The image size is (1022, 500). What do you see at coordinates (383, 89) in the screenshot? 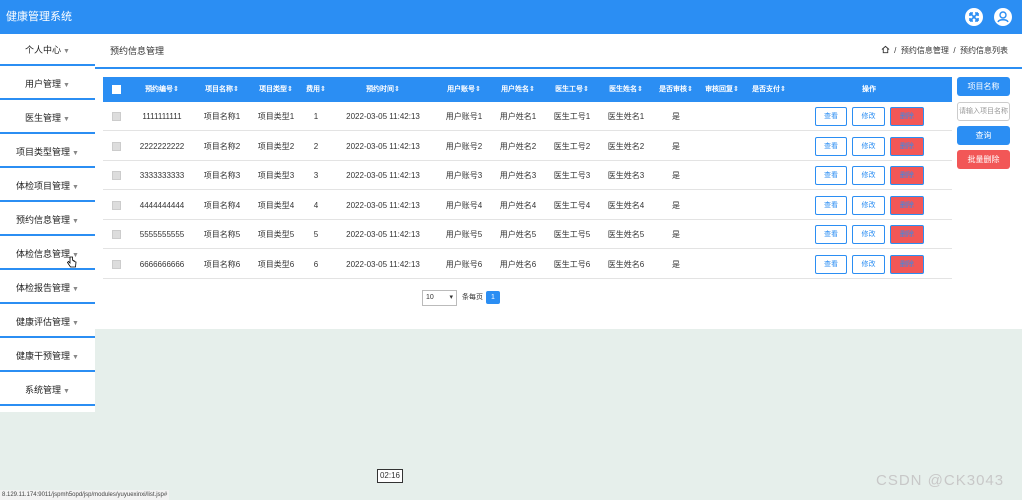
I see `column-header: 预约时间⇕` at bounding box center [383, 89].